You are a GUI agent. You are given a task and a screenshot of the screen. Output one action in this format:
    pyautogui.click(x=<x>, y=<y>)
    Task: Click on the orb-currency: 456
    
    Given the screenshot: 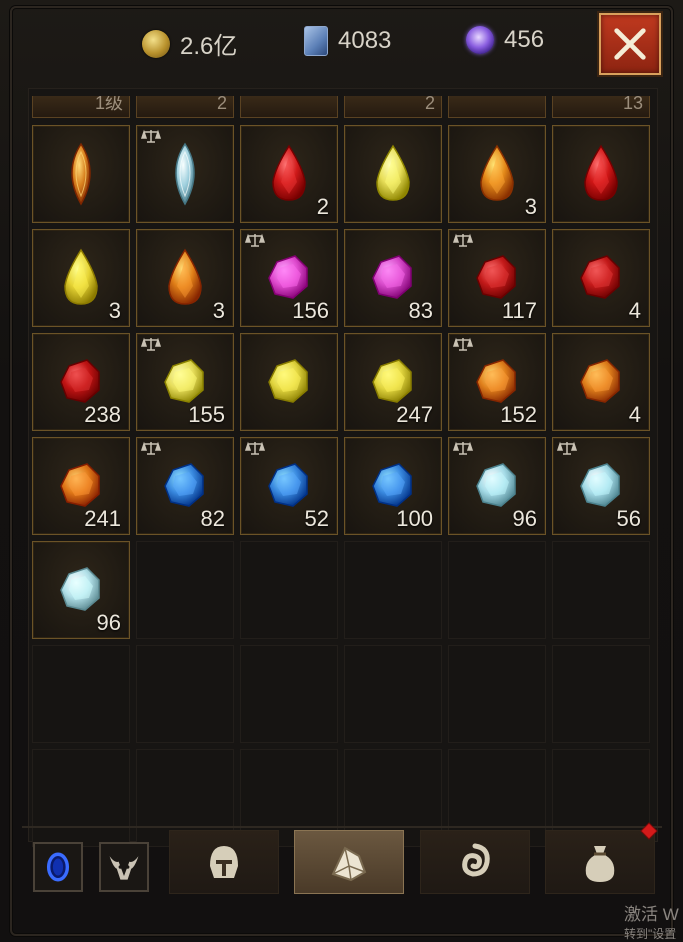 What is the action you would take?
    pyautogui.click(x=505, y=40)
    